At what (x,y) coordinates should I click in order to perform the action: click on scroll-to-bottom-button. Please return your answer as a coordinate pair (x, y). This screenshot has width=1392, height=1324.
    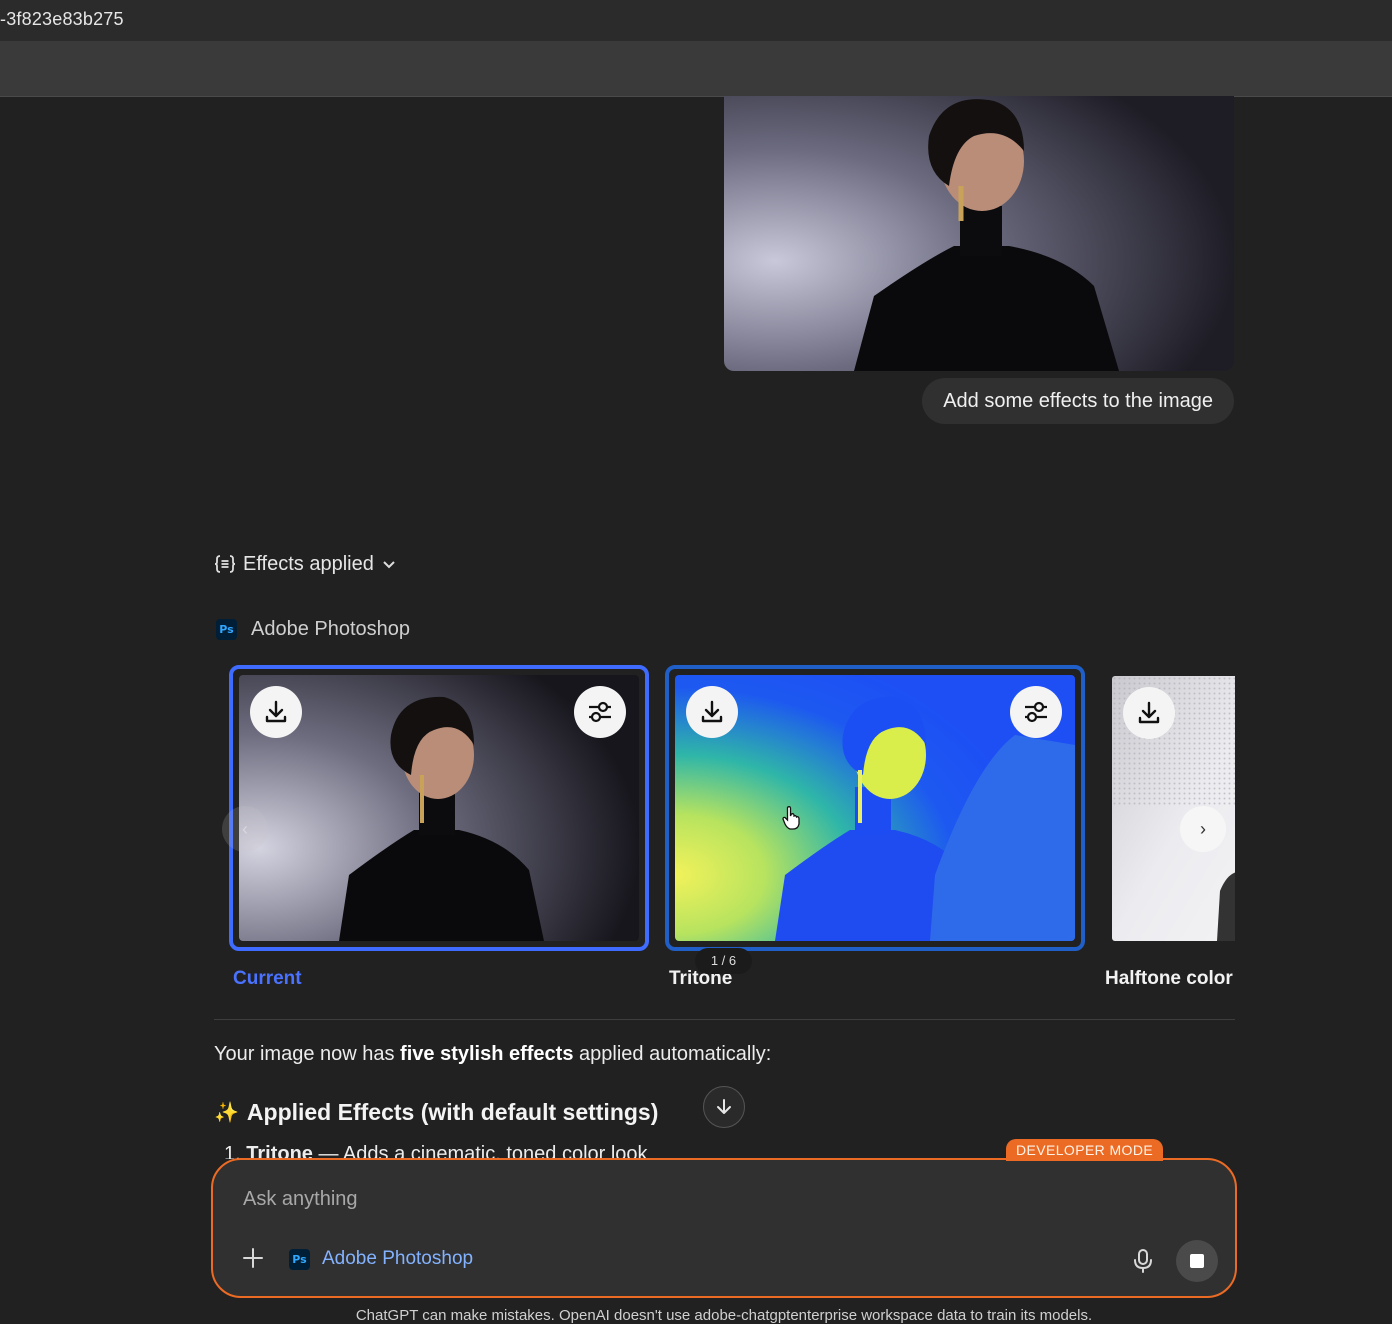
    Looking at the image, I should click on (724, 1107).